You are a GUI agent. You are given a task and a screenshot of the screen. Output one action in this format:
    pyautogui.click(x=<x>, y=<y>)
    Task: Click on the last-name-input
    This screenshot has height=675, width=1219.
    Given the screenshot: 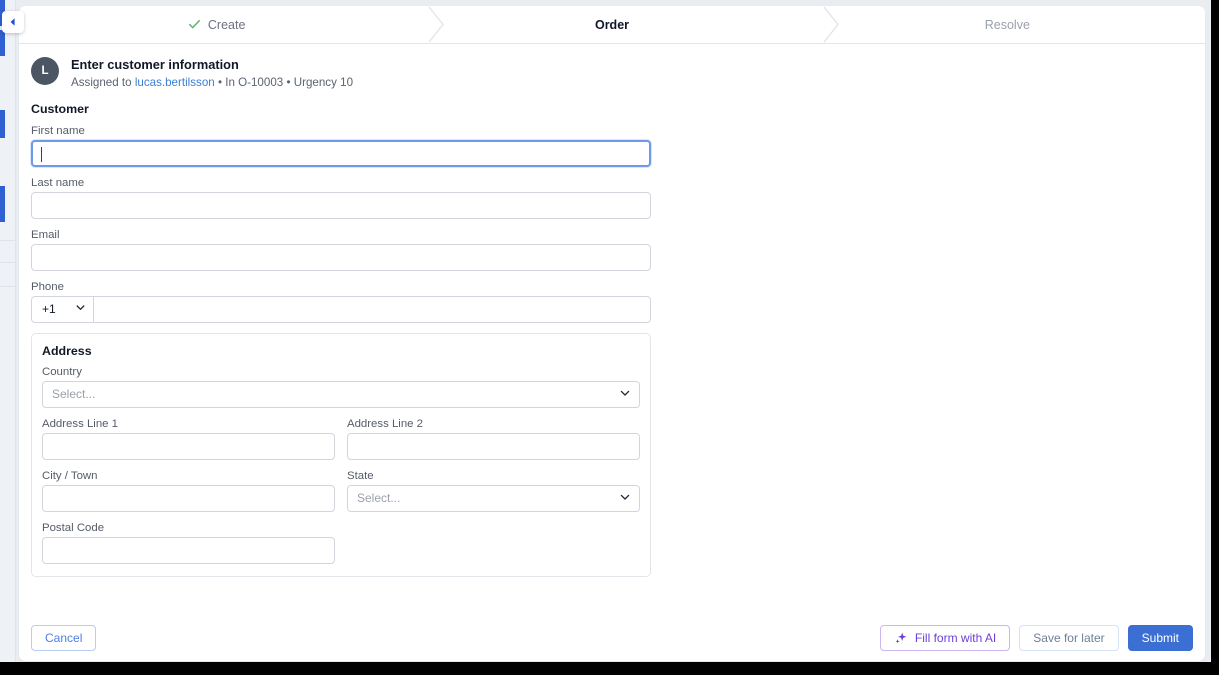 What is the action you would take?
    pyautogui.click(x=341, y=205)
    